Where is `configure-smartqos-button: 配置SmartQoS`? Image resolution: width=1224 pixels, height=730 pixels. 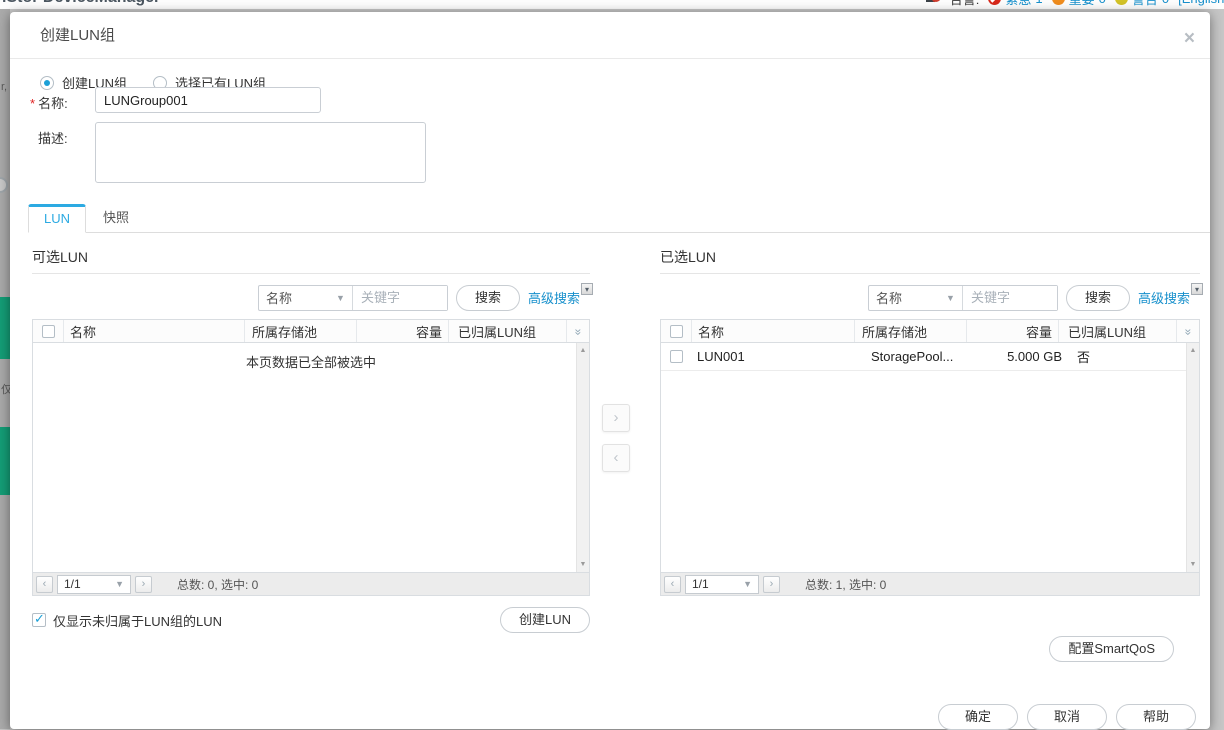 configure-smartqos-button: 配置SmartQoS is located at coordinates (1111, 649).